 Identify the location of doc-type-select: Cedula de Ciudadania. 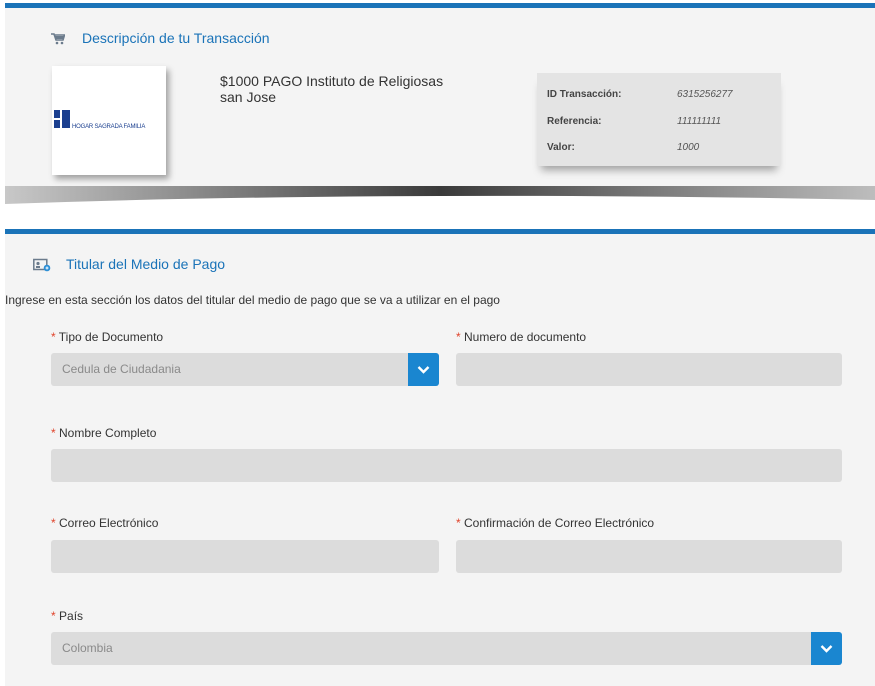
(245, 369).